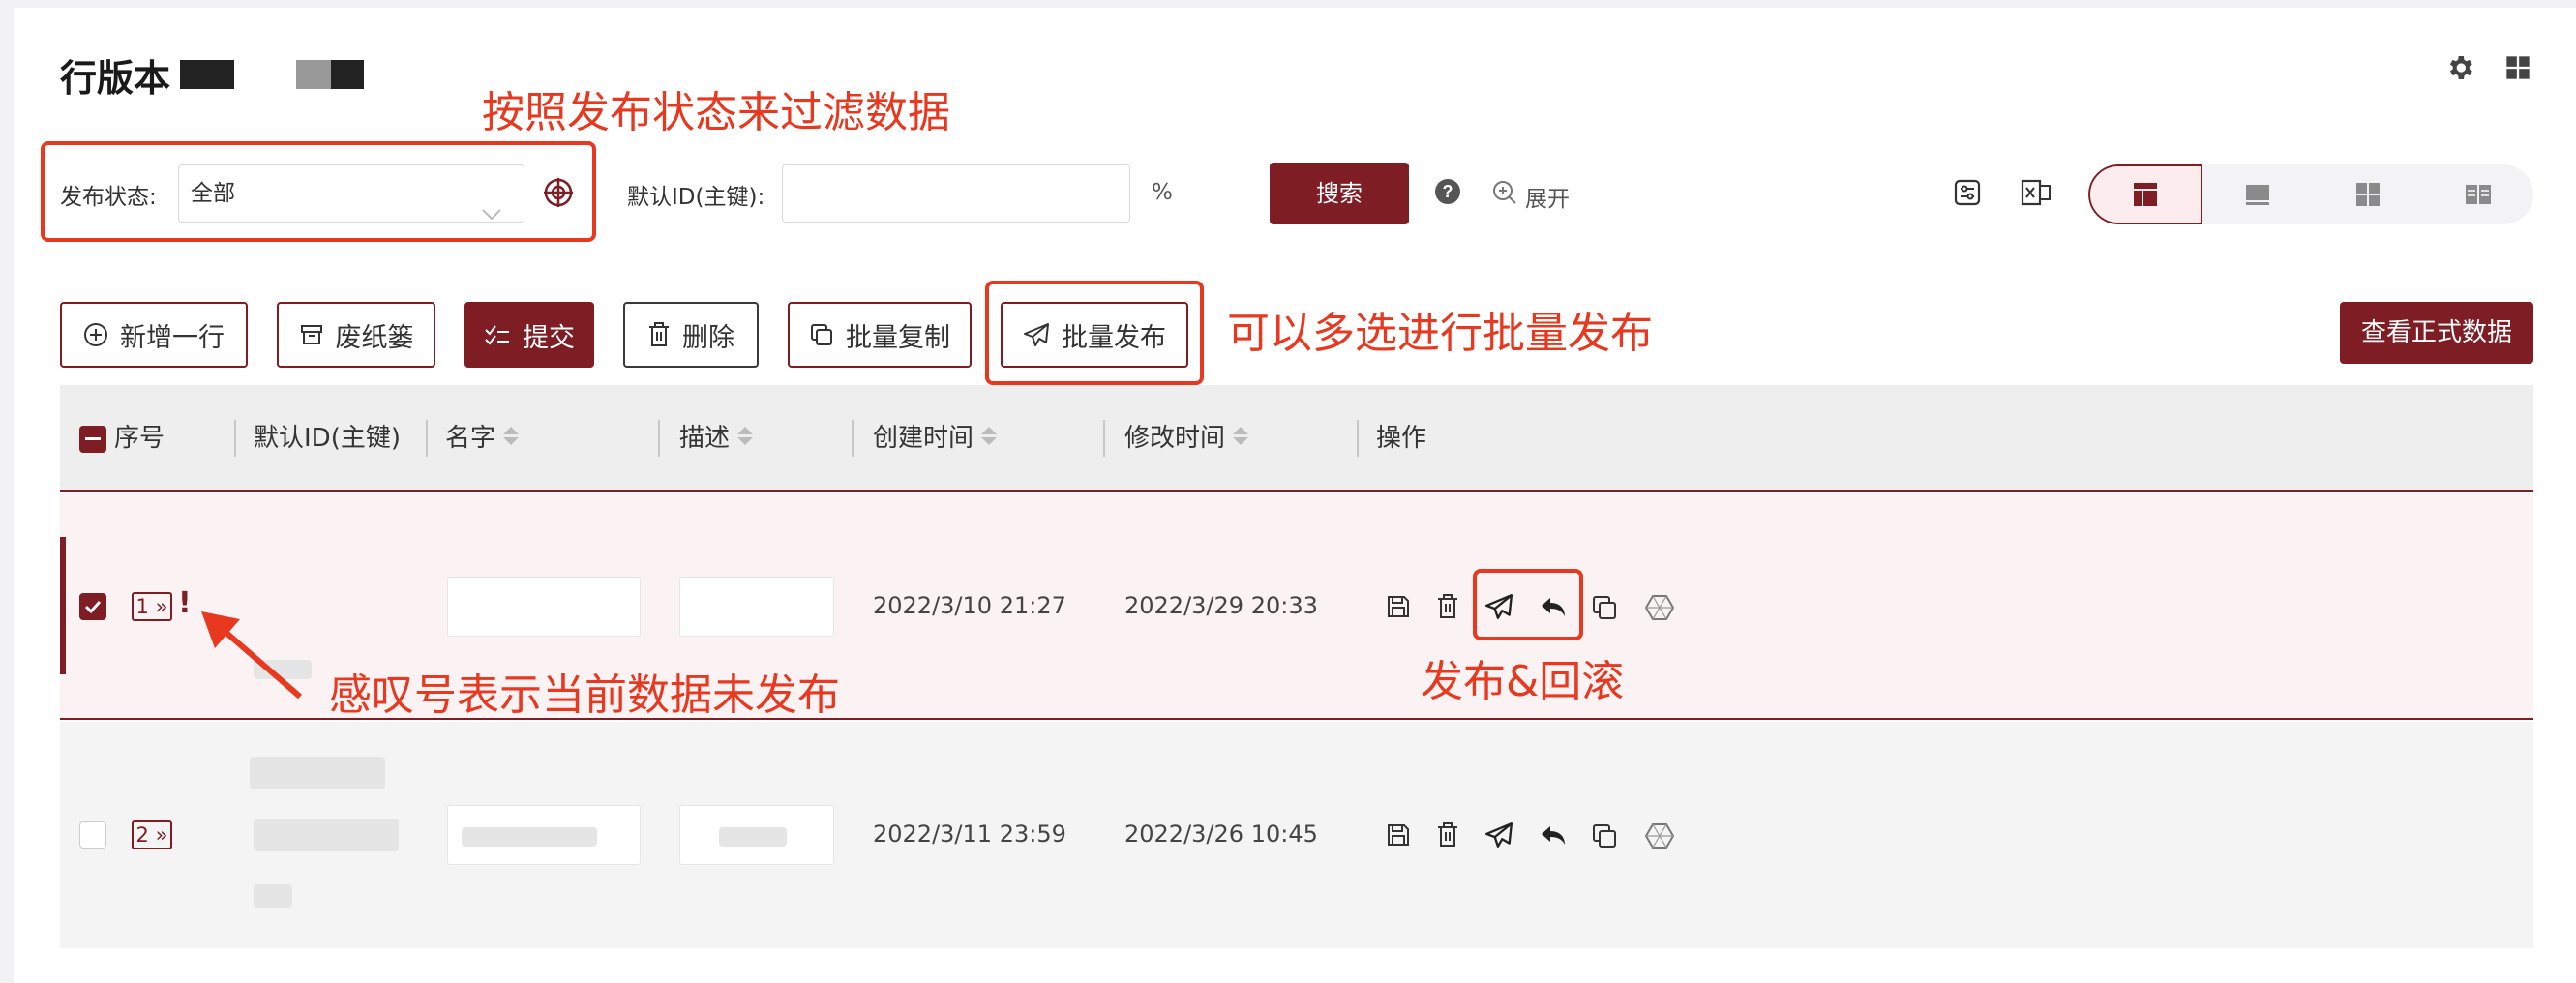 The width and height of the screenshot is (2576, 983). Describe the element at coordinates (935, 436) in the screenshot. I see `column-header-created: 创建时间` at that location.